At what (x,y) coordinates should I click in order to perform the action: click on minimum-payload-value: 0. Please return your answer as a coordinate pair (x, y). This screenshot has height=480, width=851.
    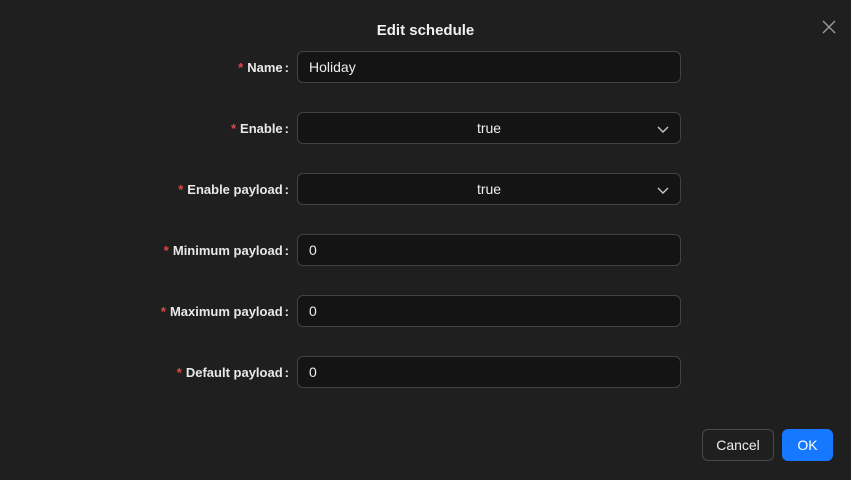
    Looking at the image, I should click on (313, 250).